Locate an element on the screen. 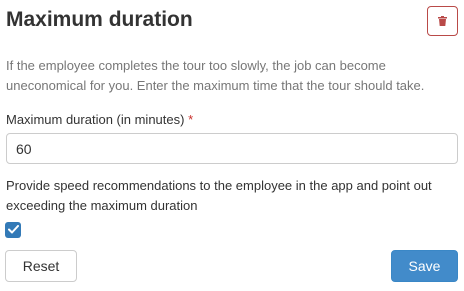 Image resolution: width=464 pixels, height=291 pixels. trash-icon is located at coordinates (442, 21).